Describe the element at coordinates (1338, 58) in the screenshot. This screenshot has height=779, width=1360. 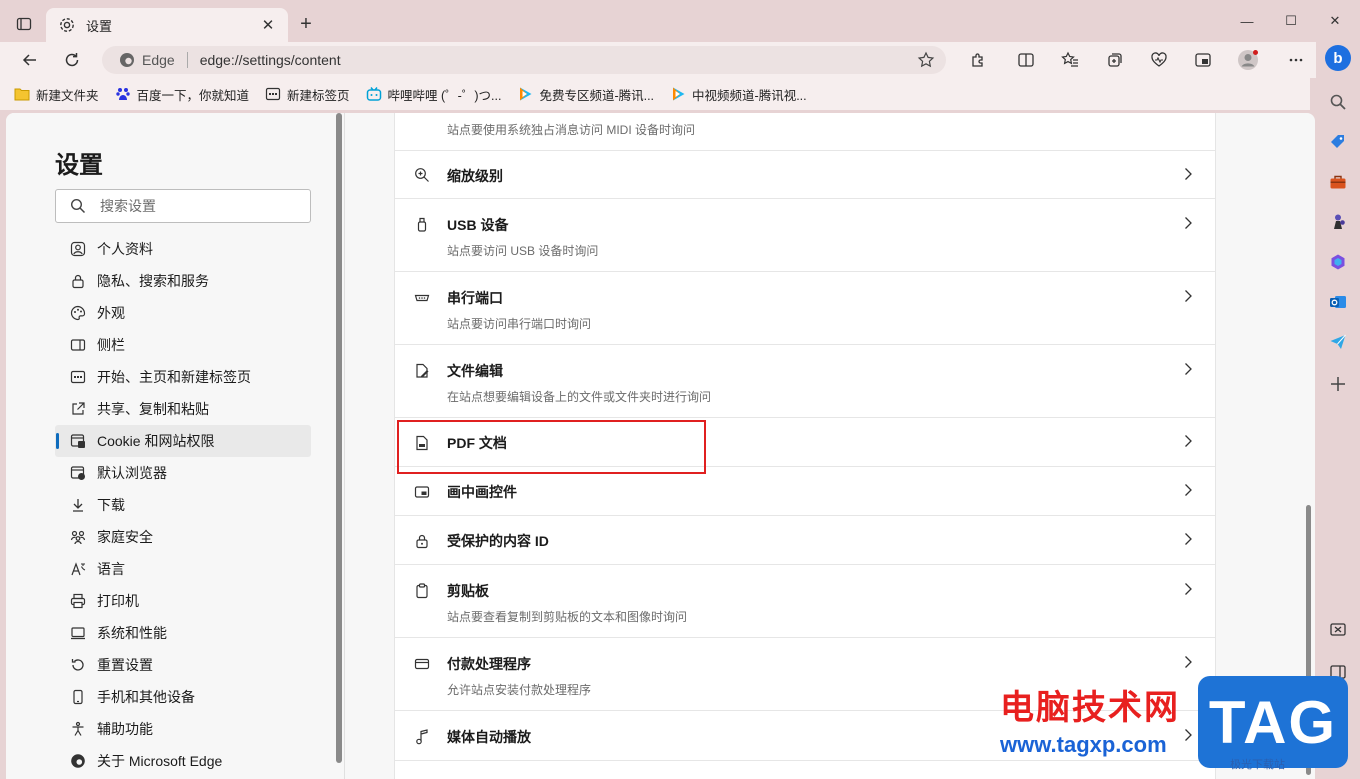
I see `copilot-button: b` at that location.